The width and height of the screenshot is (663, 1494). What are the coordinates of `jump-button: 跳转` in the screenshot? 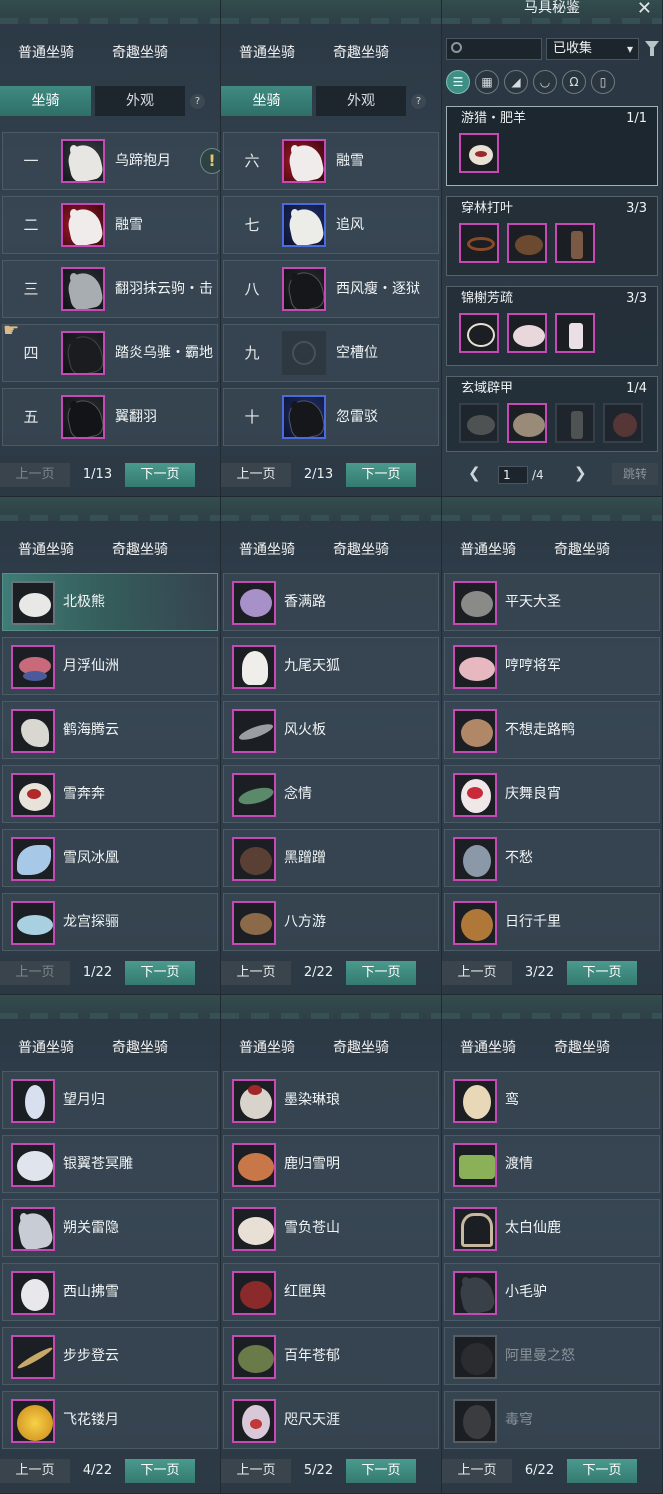 It's located at (635, 474).